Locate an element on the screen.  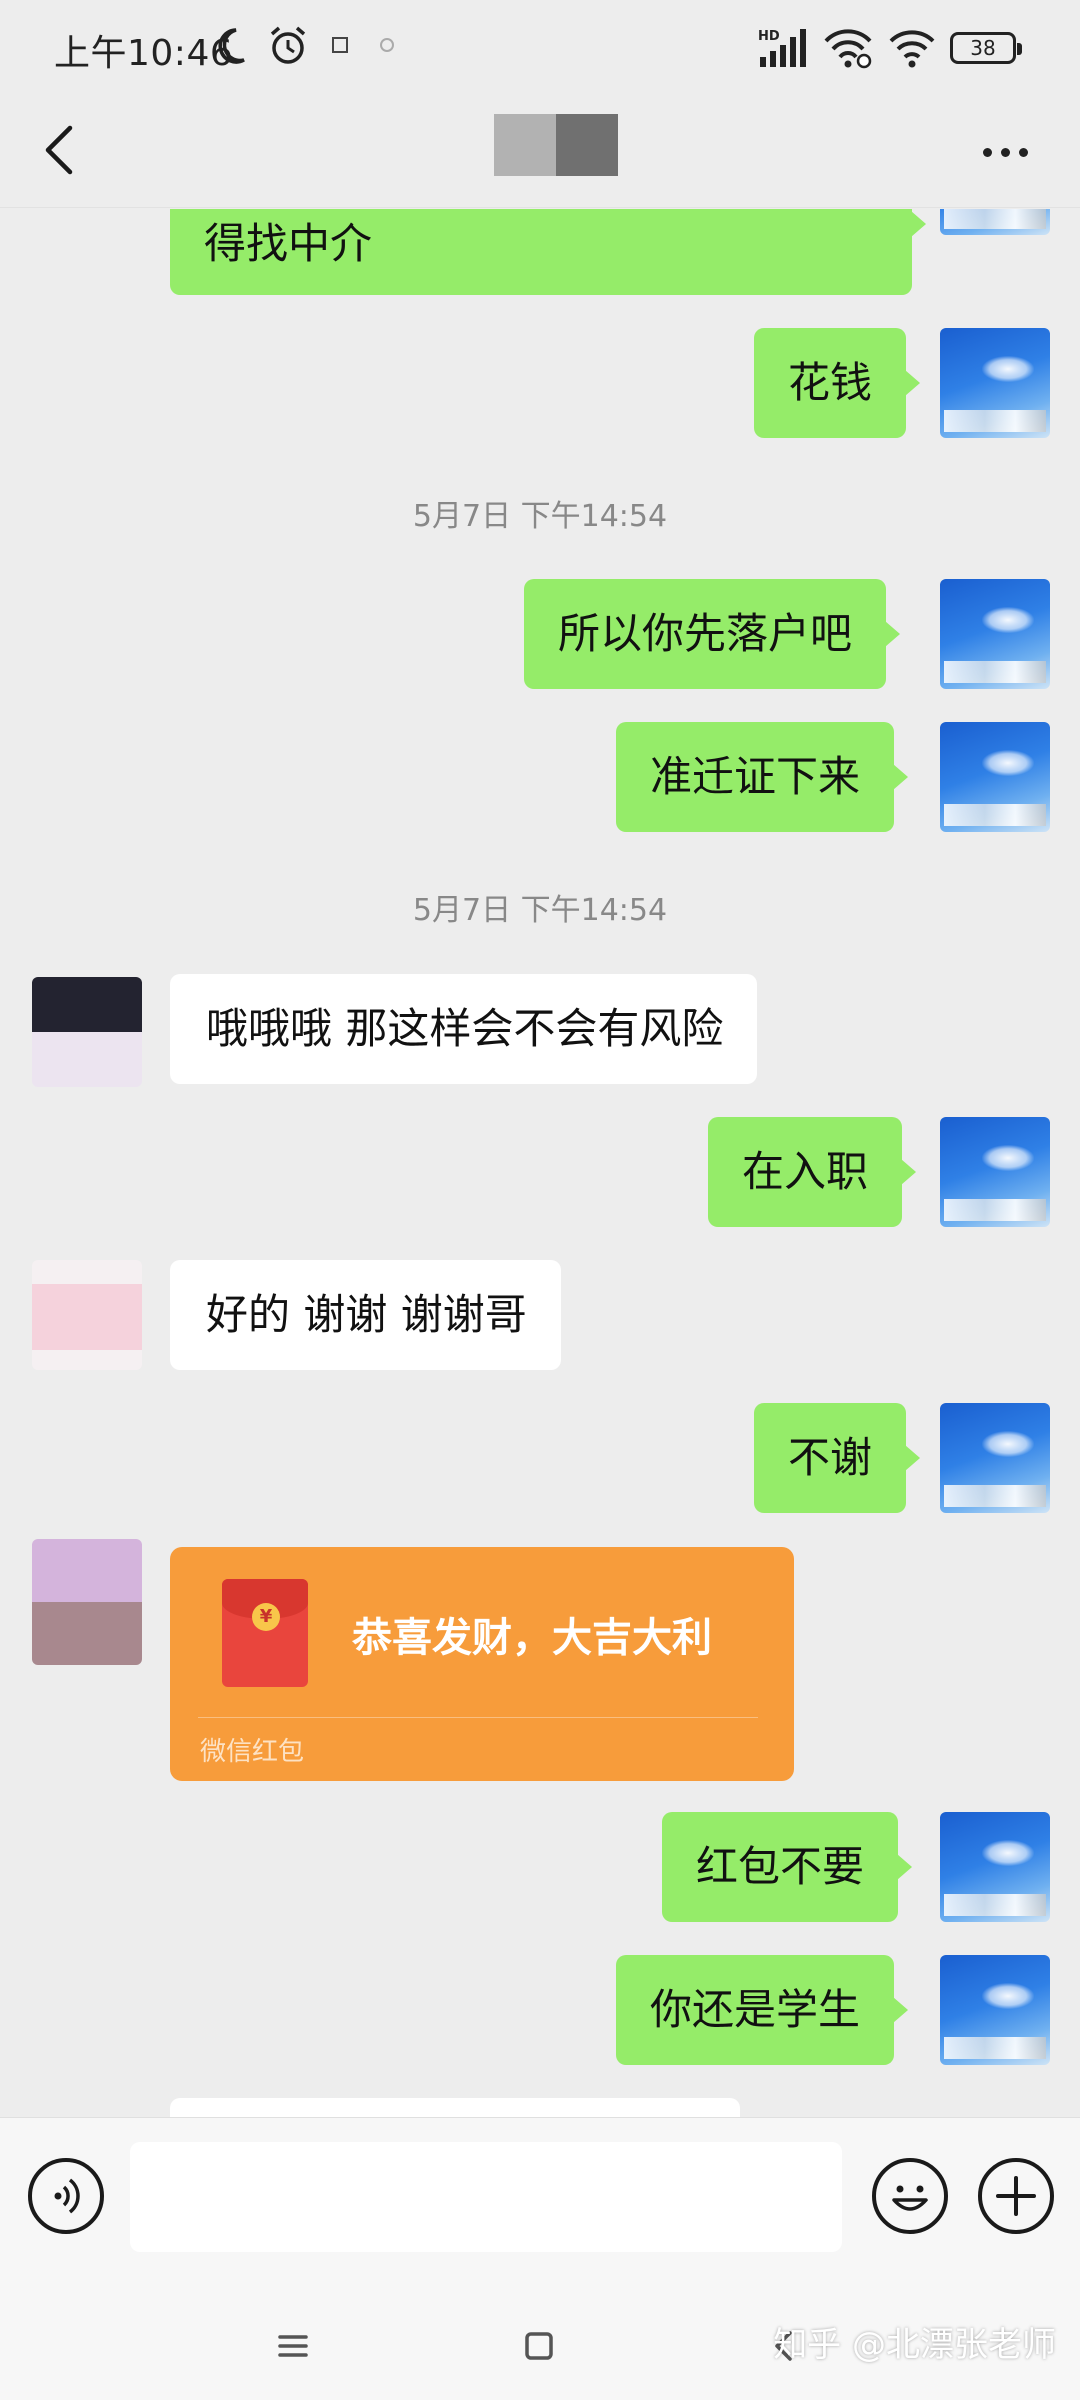
message-incoming: 哦哦哦 那这样会不会有风险 is located at coordinates (464, 1029).